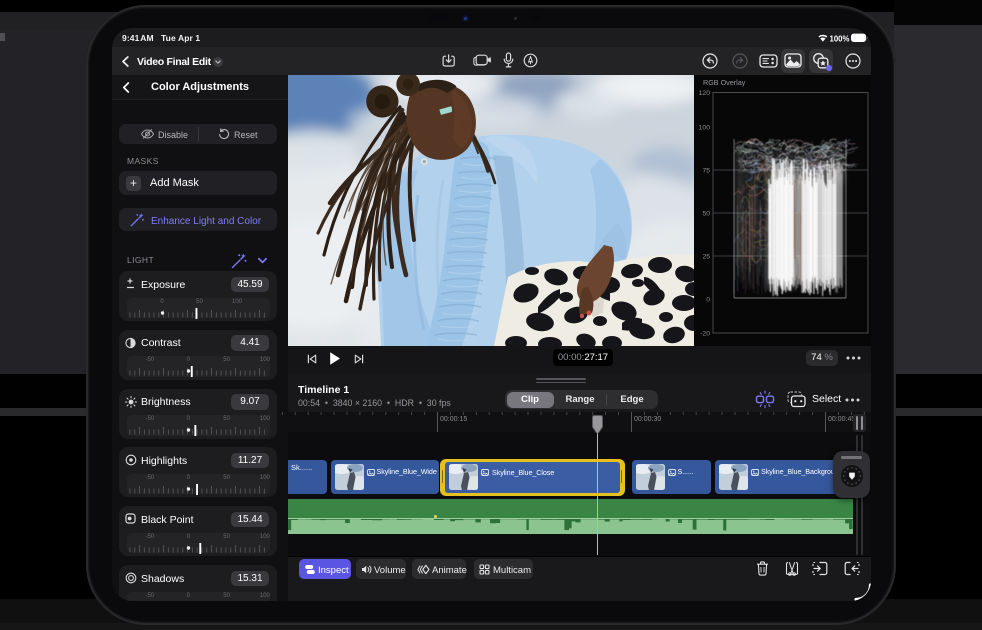  Describe the element at coordinates (647, 419) in the screenshot. I see `svg-text: 00:00:30` at that location.